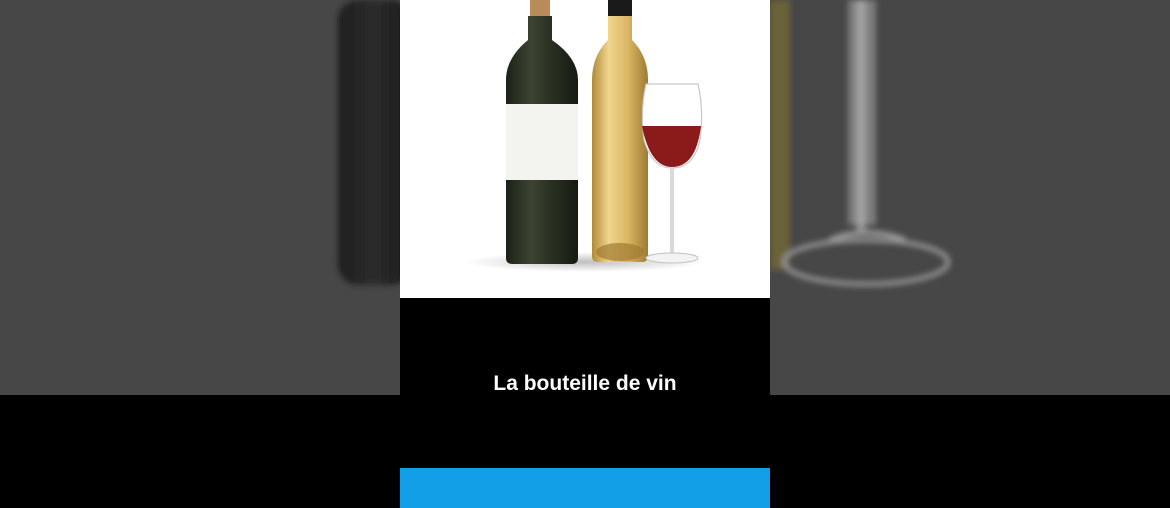 Image resolution: width=1170 pixels, height=508 pixels. What do you see at coordinates (585, 136) in the screenshot?
I see `wine-bottles-and-glass-illustration` at bounding box center [585, 136].